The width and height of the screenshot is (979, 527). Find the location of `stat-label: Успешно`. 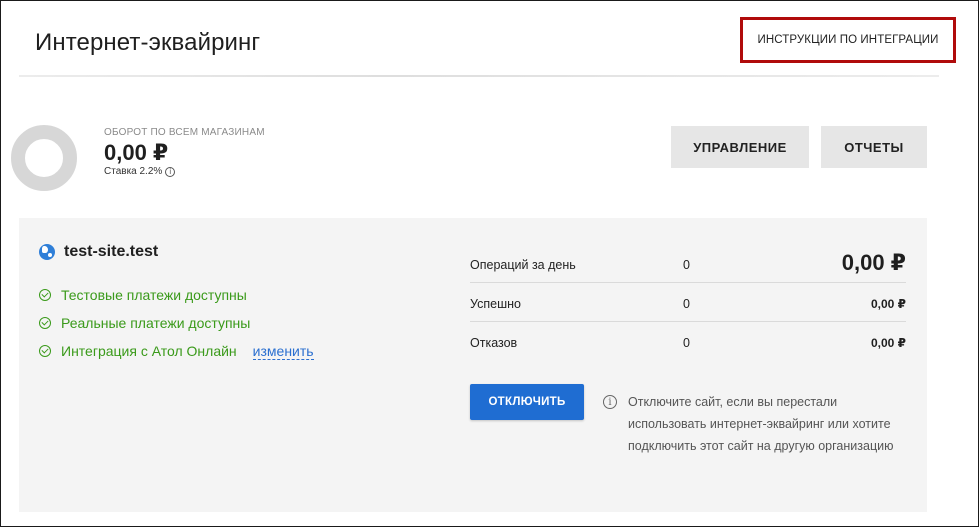

stat-label: Успешно is located at coordinates (495, 304).